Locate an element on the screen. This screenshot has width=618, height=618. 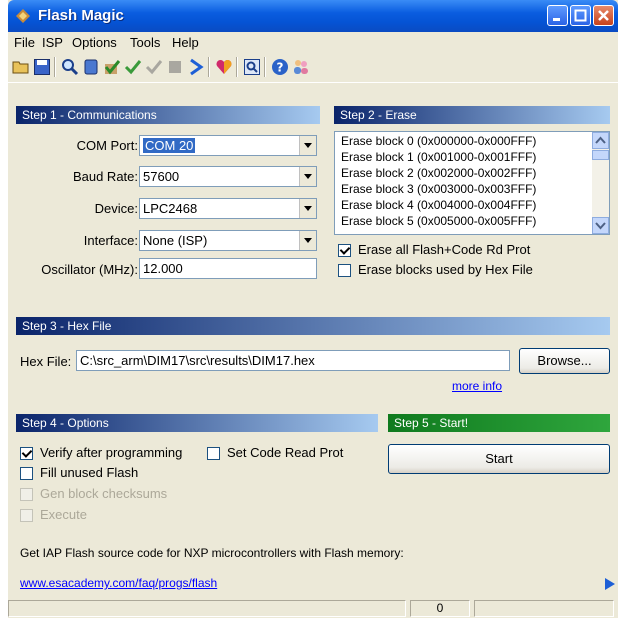
users-icon is located at coordinates (301, 67).